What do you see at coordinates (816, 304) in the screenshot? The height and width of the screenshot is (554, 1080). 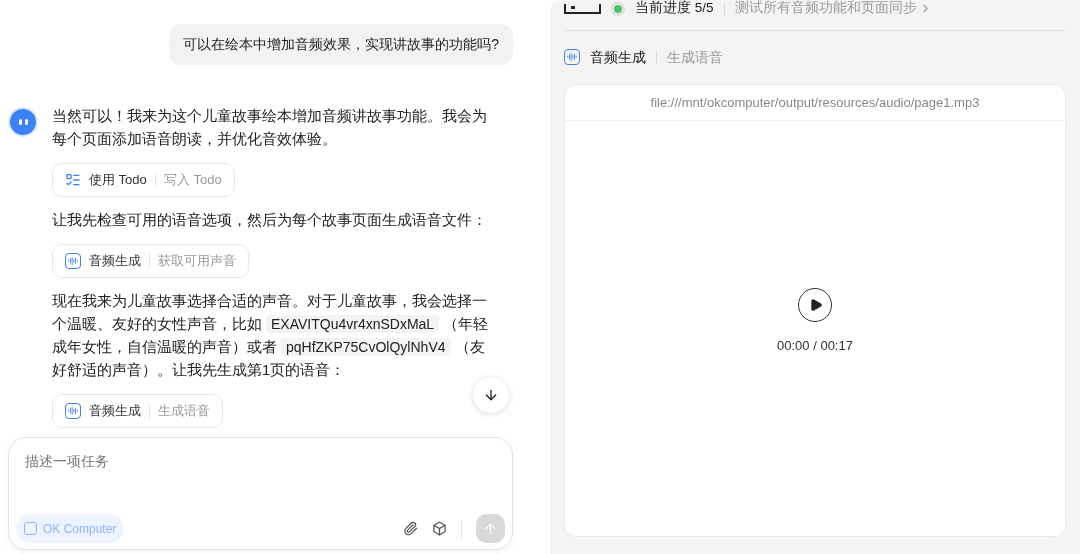 I see `play-icon` at bounding box center [816, 304].